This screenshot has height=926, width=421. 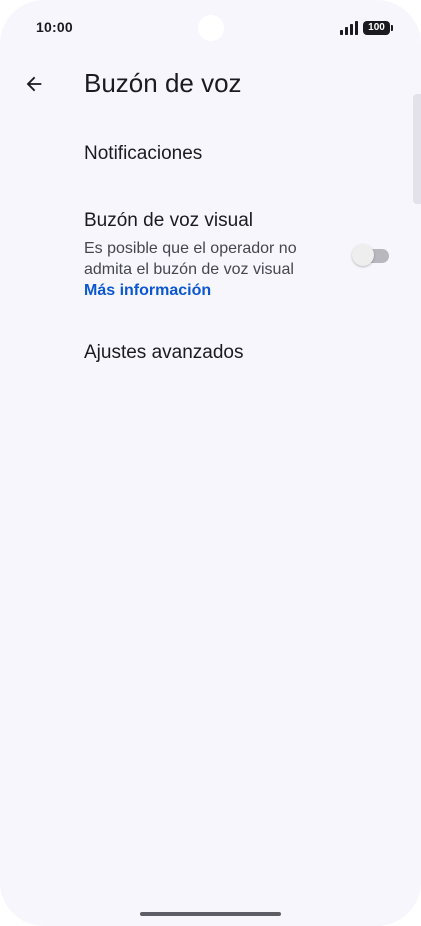 I want to click on signal-icon, so click(x=349, y=28).